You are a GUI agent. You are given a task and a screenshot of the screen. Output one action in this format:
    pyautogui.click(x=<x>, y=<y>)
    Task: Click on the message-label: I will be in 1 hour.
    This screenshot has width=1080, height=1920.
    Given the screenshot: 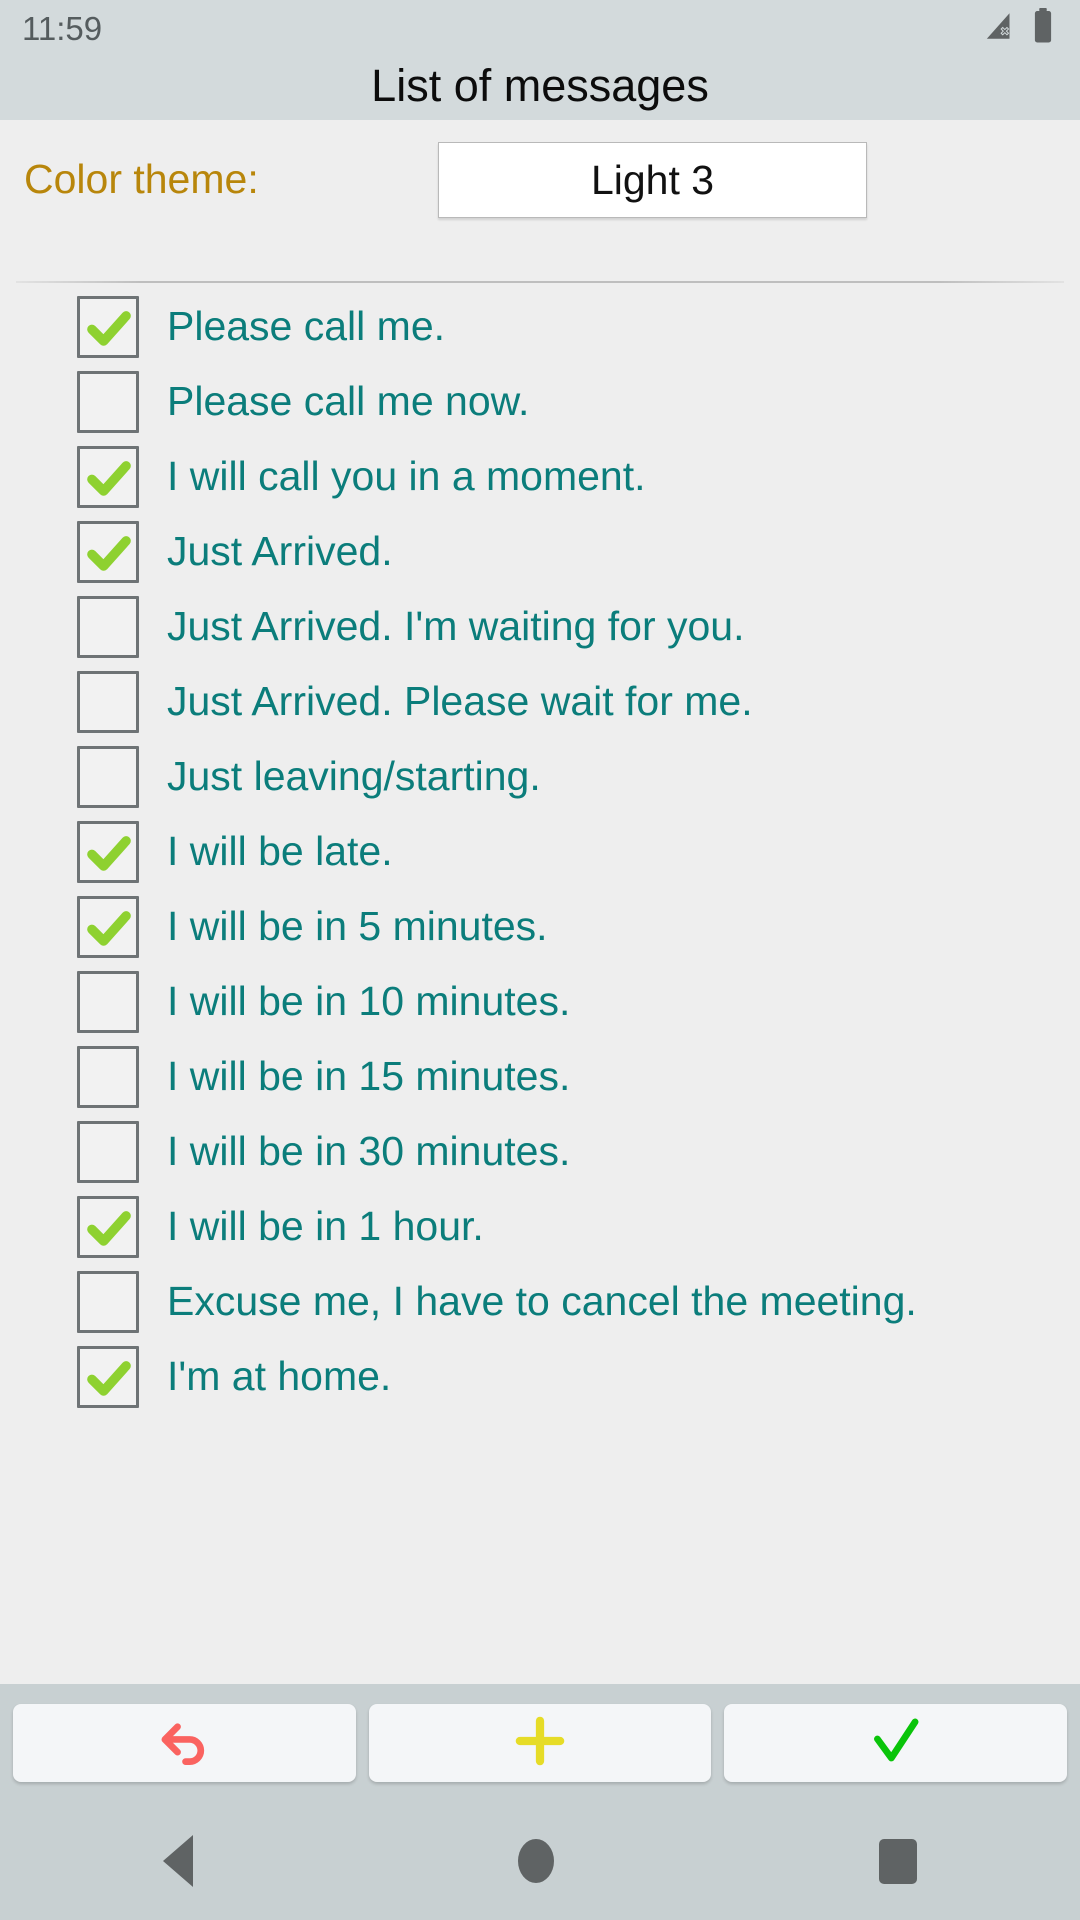 What is the action you would take?
    pyautogui.click(x=325, y=1226)
    